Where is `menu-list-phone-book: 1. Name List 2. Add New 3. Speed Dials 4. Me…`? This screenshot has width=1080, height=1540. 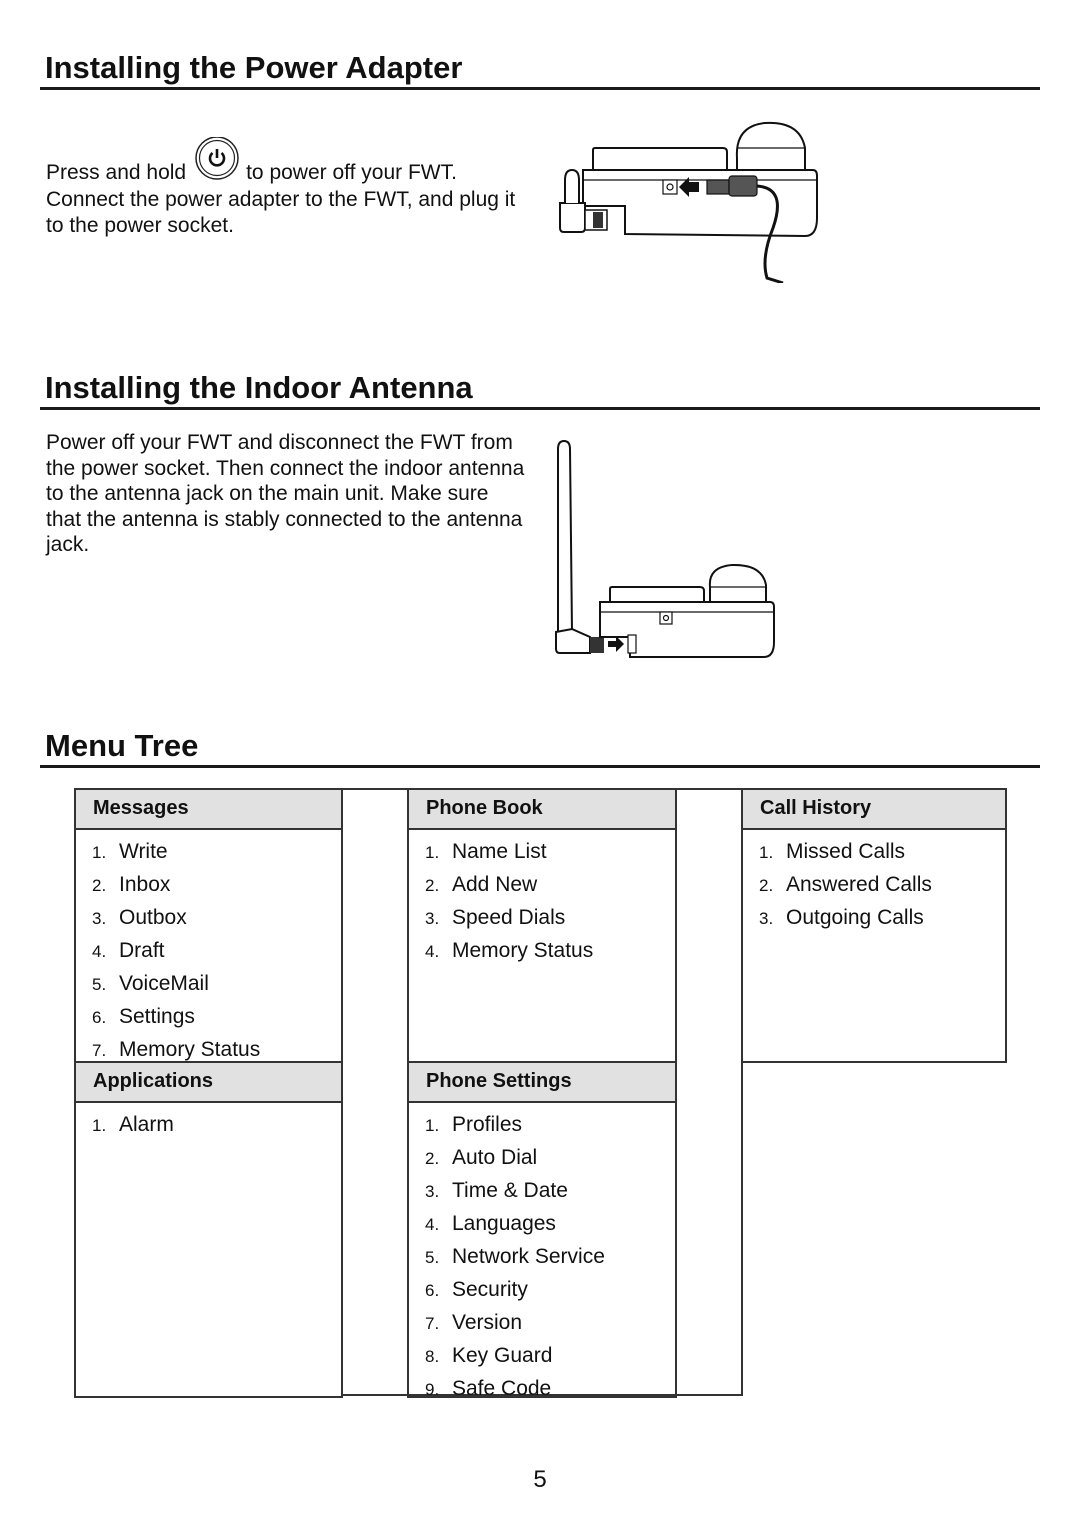
menu-list-phone-book: 1. Name List 2. Add New 3. Speed Dials 4. Me… is located at coordinates (542, 946).